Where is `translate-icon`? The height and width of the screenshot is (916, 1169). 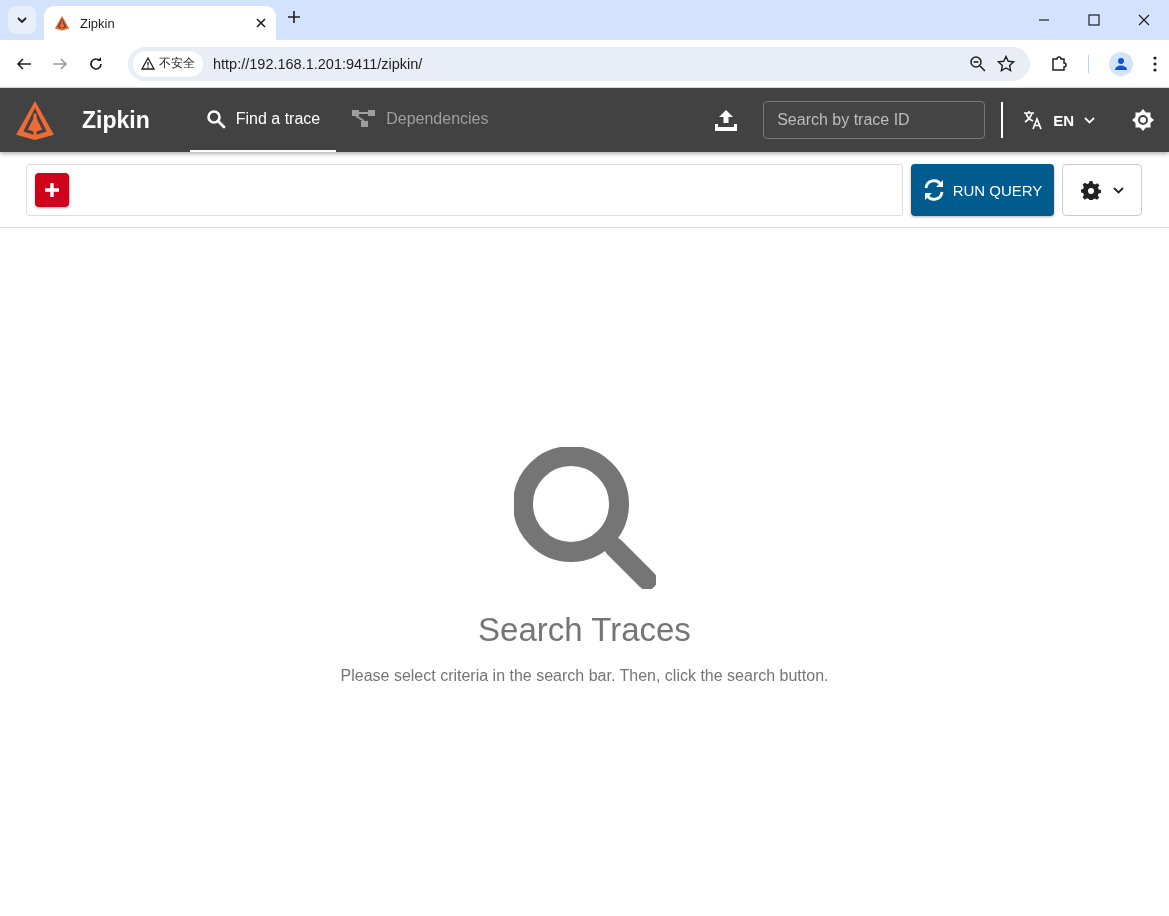 translate-icon is located at coordinates (1033, 120).